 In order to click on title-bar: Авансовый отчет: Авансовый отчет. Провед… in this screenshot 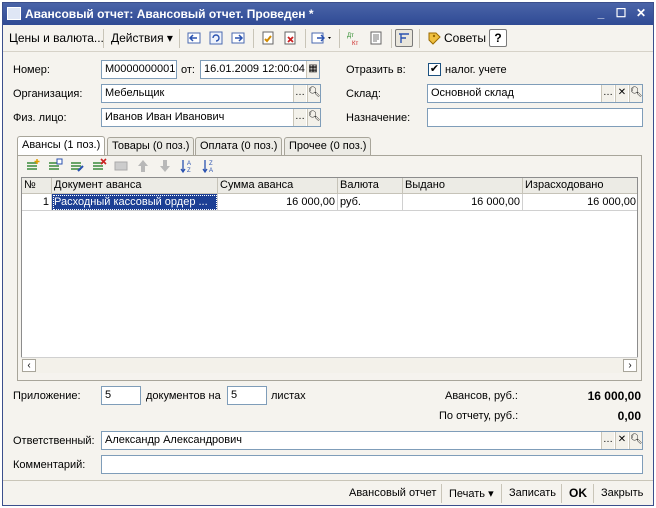, I will do `click(328, 14)`.